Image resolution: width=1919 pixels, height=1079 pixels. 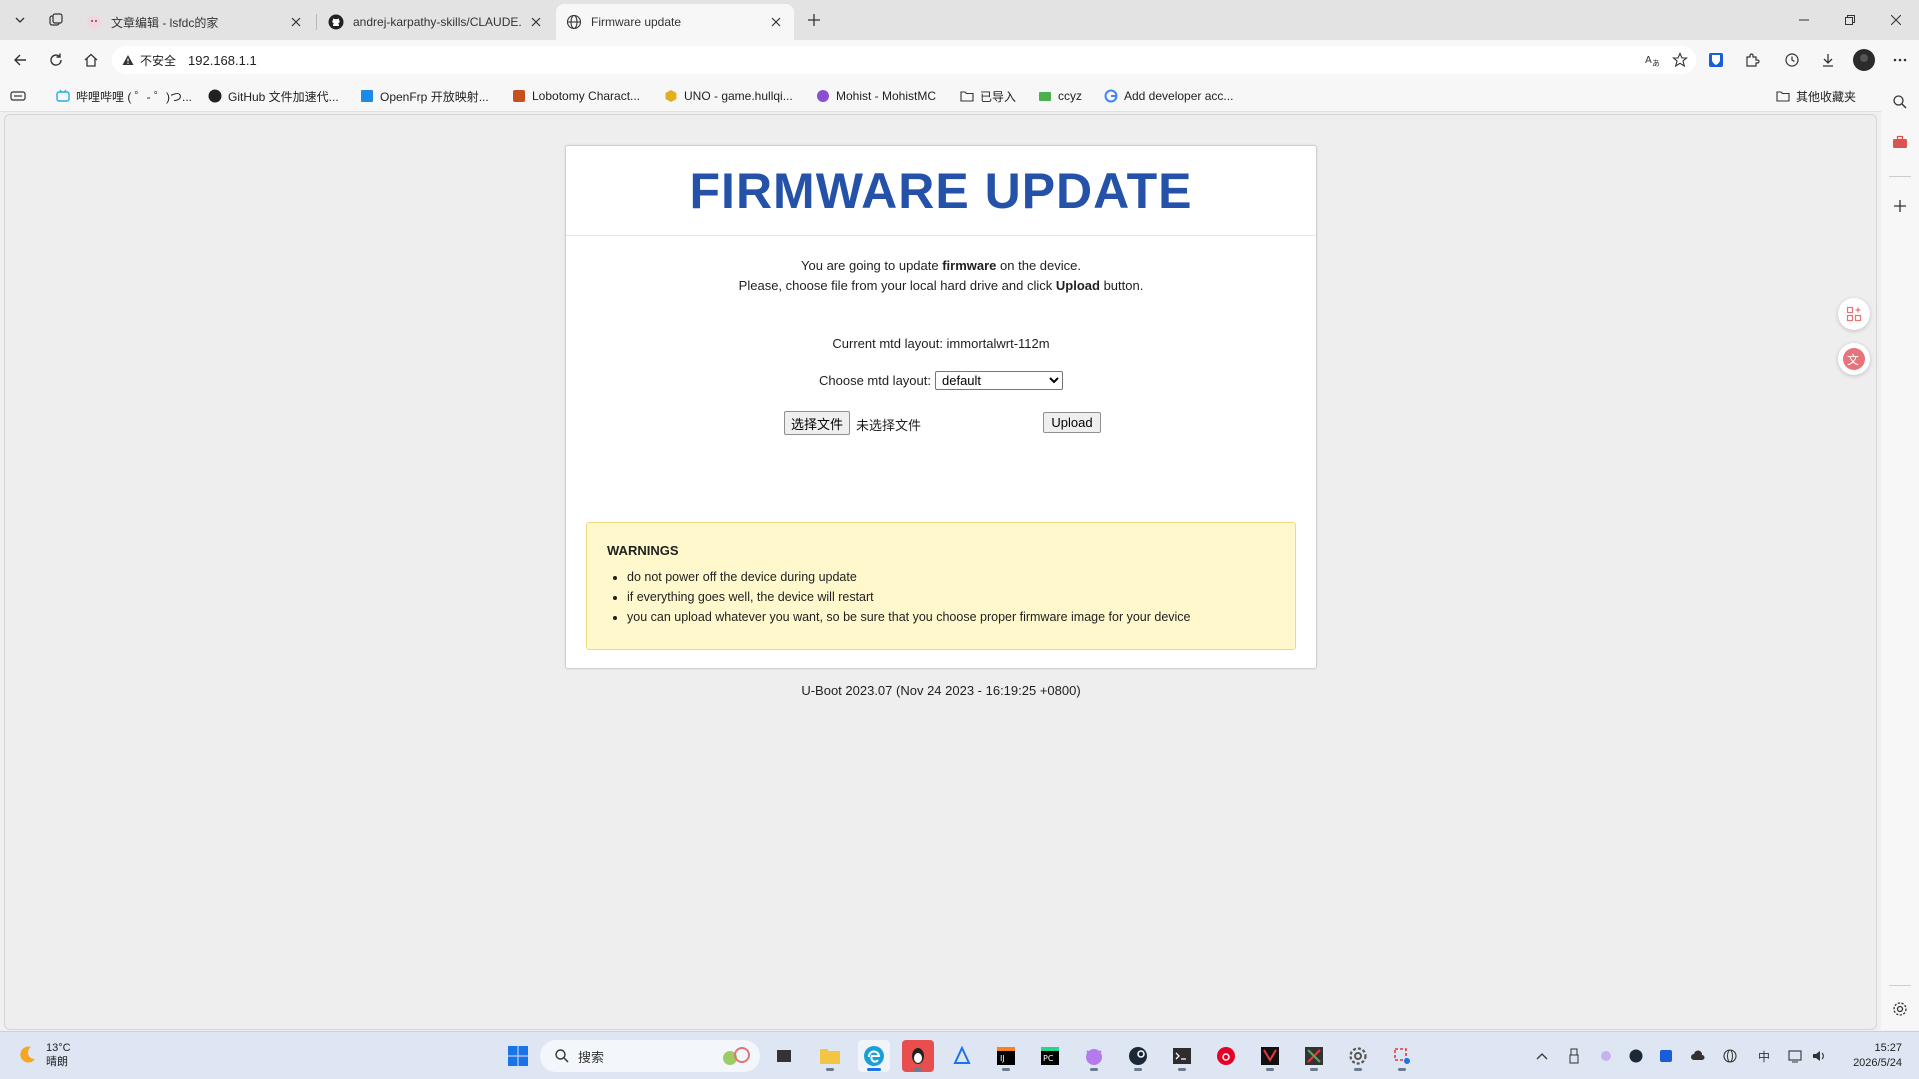 What do you see at coordinates (1636, 1056) in the screenshot?
I see `steam-tray-icon` at bounding box center [1636, 1056].